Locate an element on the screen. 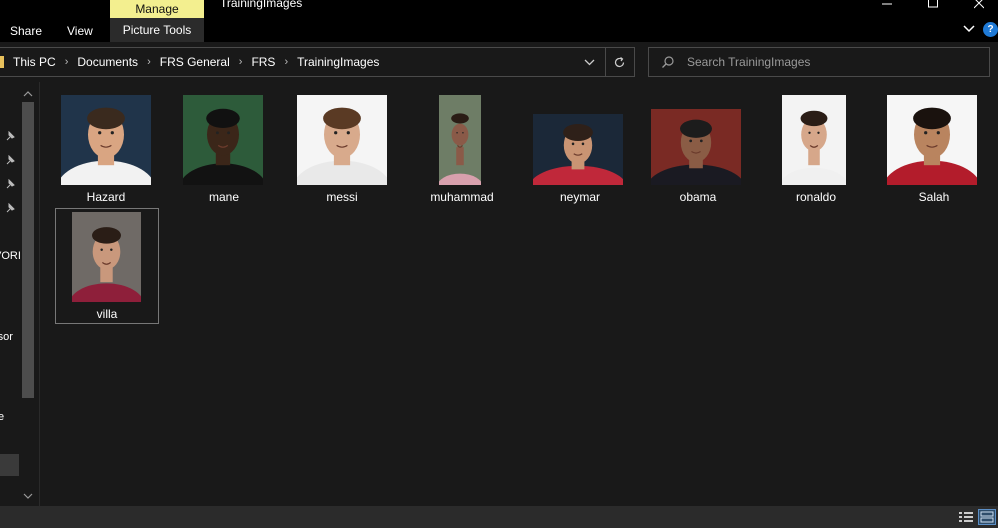  nav-item-label: rsor is located at coordinates (6, 337).